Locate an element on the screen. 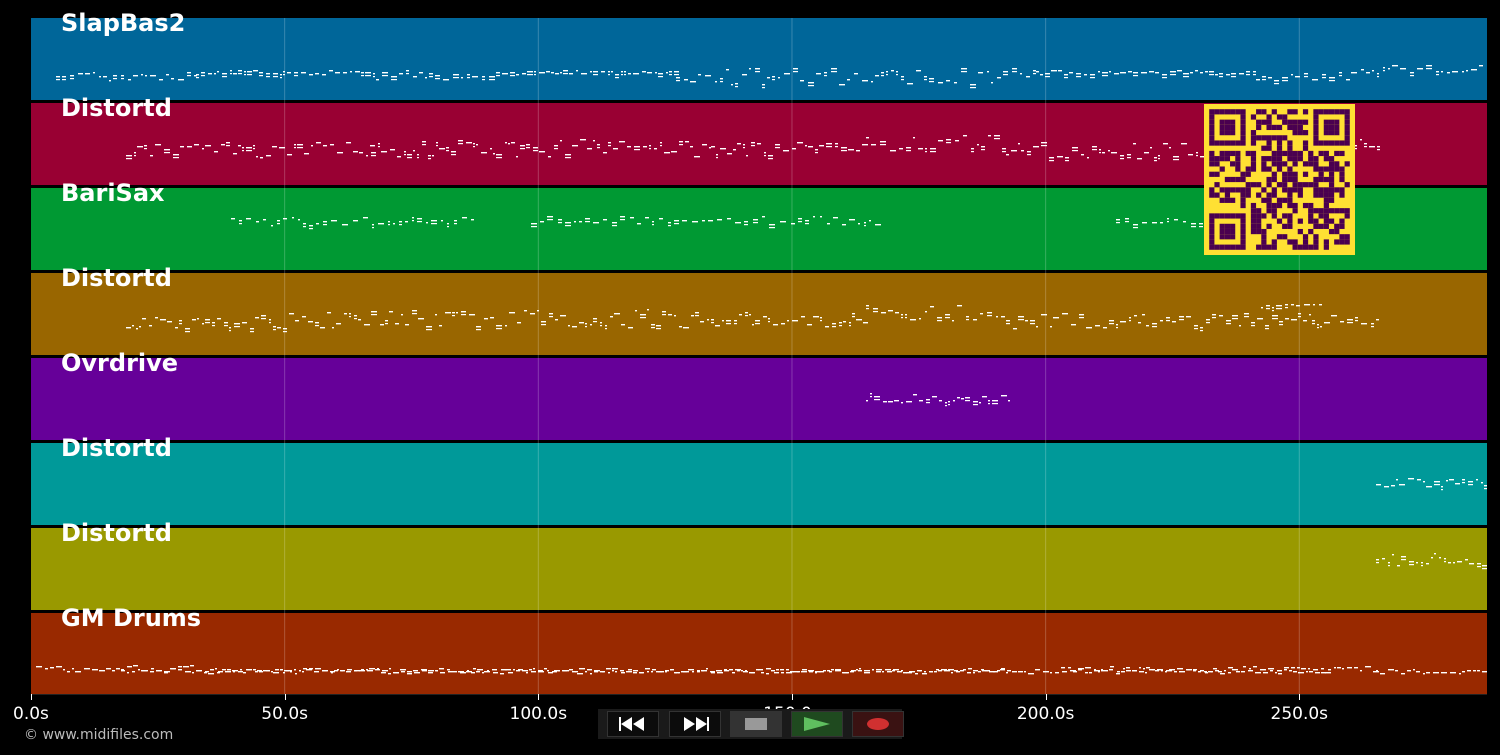  record-button is located at coordinates (878, 724).